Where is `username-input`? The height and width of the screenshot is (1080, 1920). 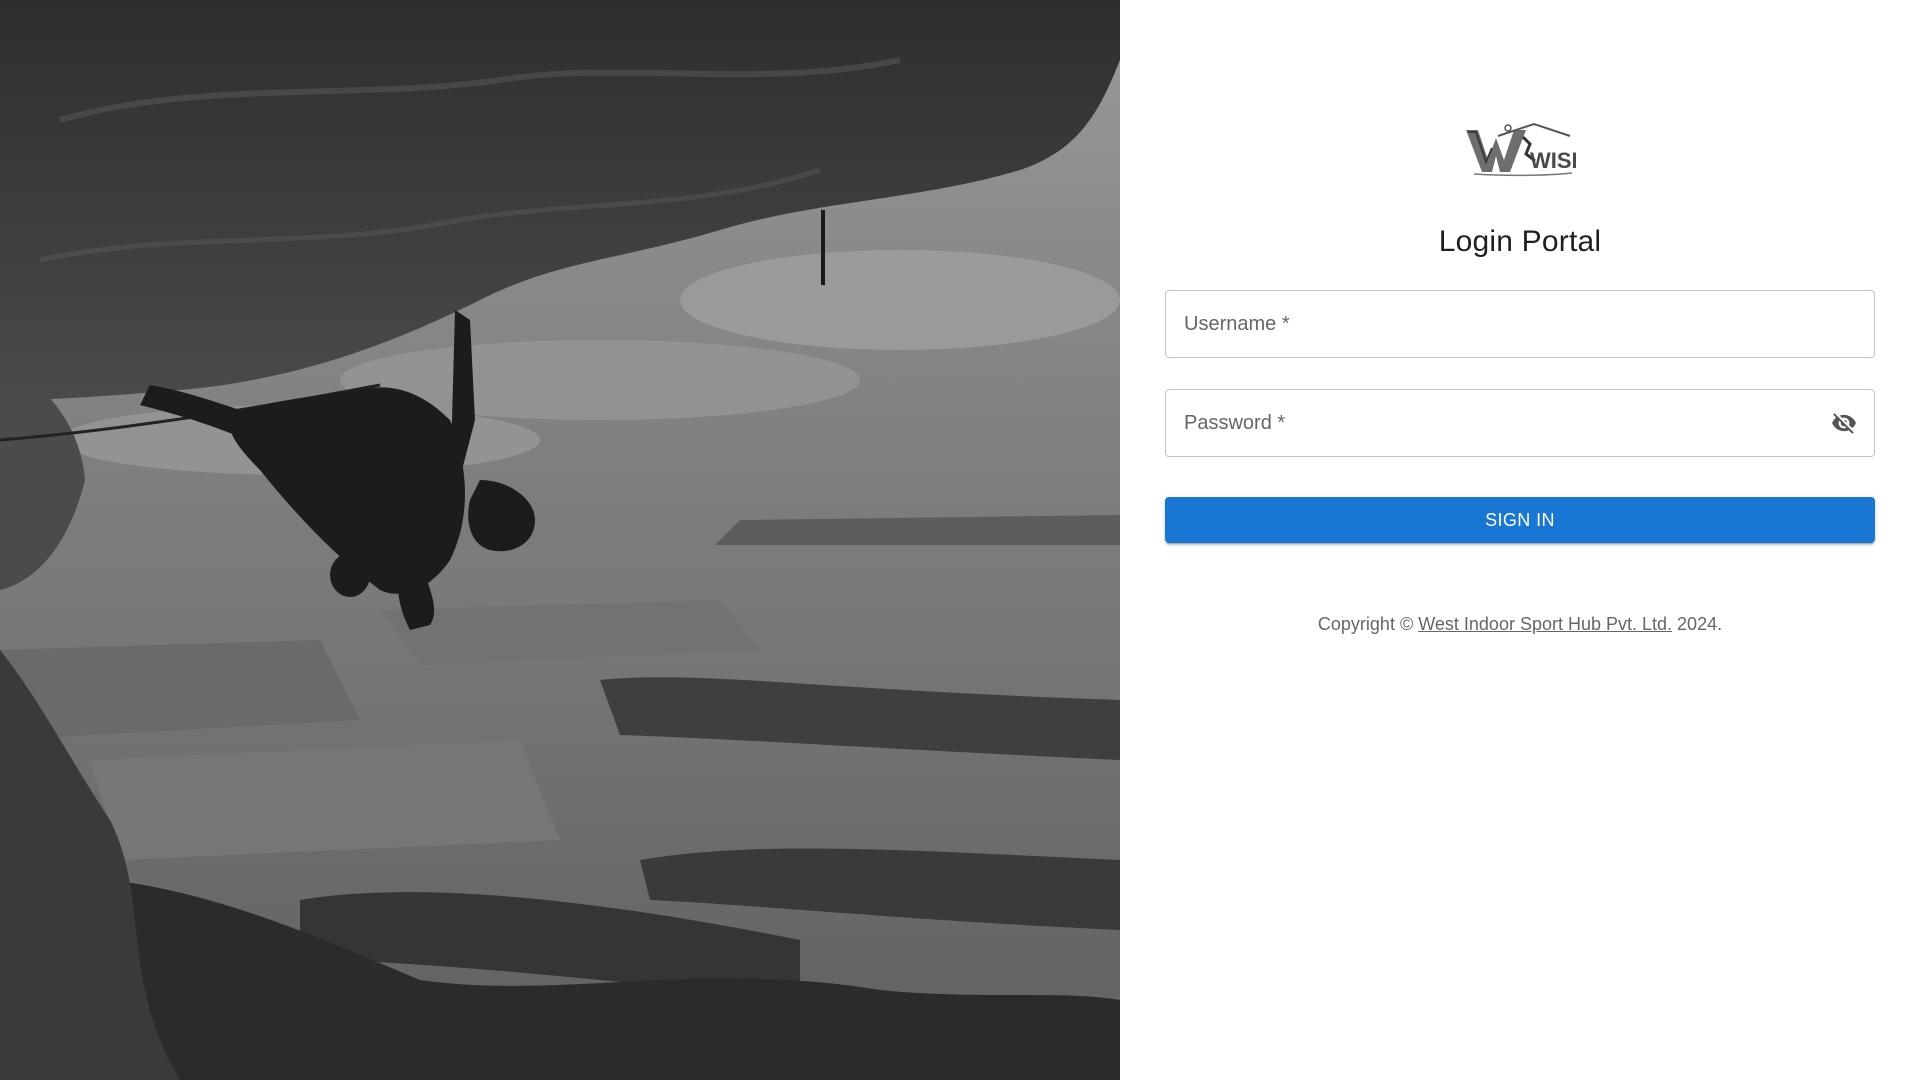
username-input is located at coordinates (1520, 324).